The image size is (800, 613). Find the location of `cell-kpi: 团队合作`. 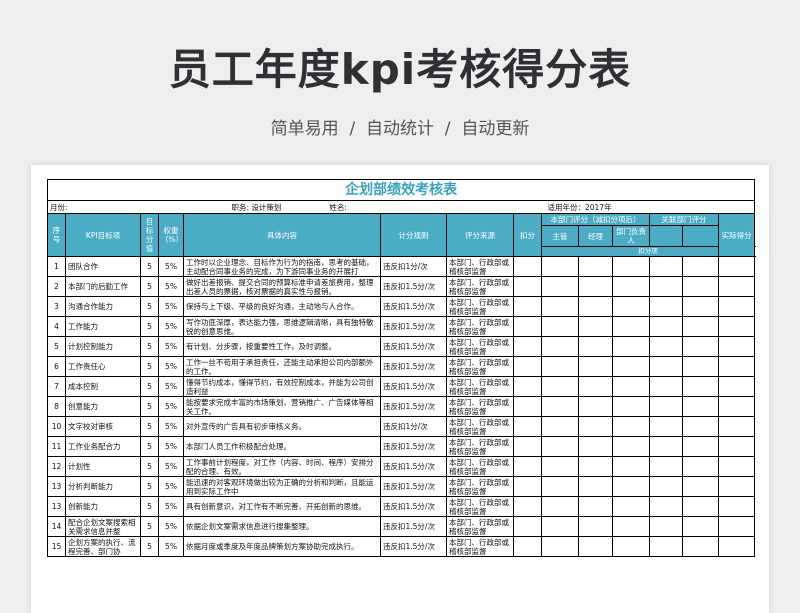

cell-kpi: 团队合作 is located at coordinates (103, 266).